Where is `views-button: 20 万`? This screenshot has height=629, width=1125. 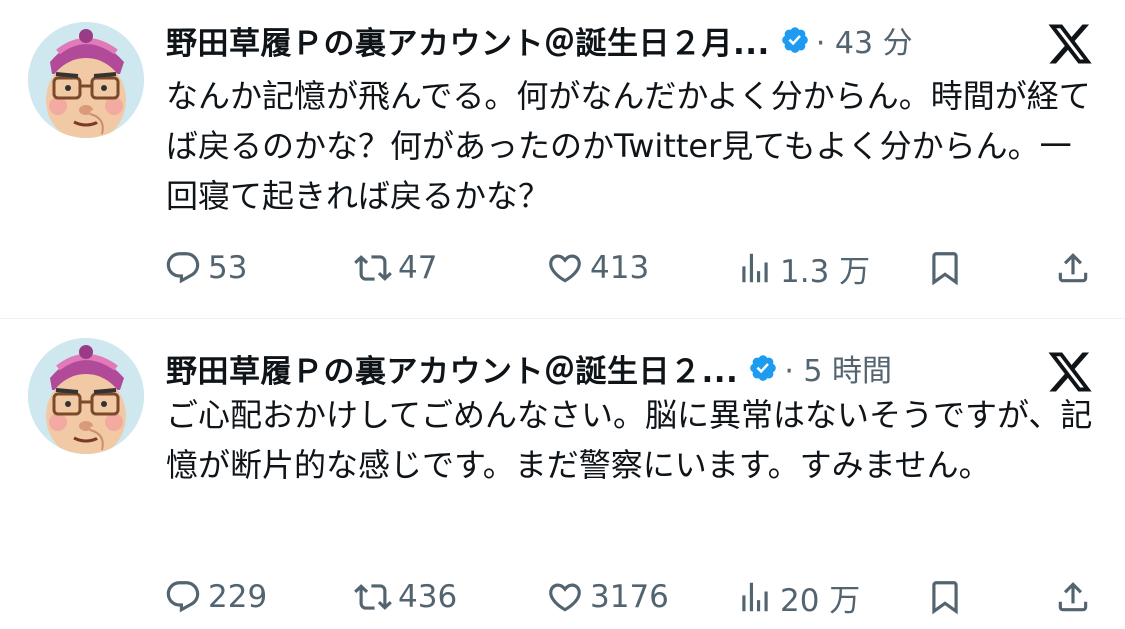 views-button: 20 万 is located at coordinates (798, 597).